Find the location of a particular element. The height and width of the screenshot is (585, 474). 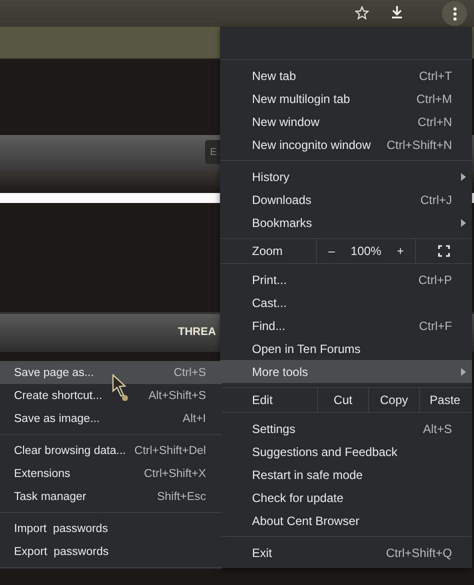

menu-item: Export passwords is located at coordinates (111, 551).